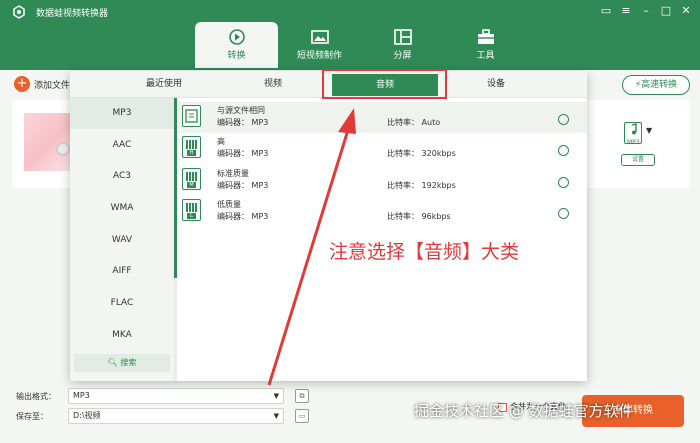 The image size is (700, 443). Describe the element at coordinates (311, 247) in the screenshot. I see `annotation-arrow` at that location.